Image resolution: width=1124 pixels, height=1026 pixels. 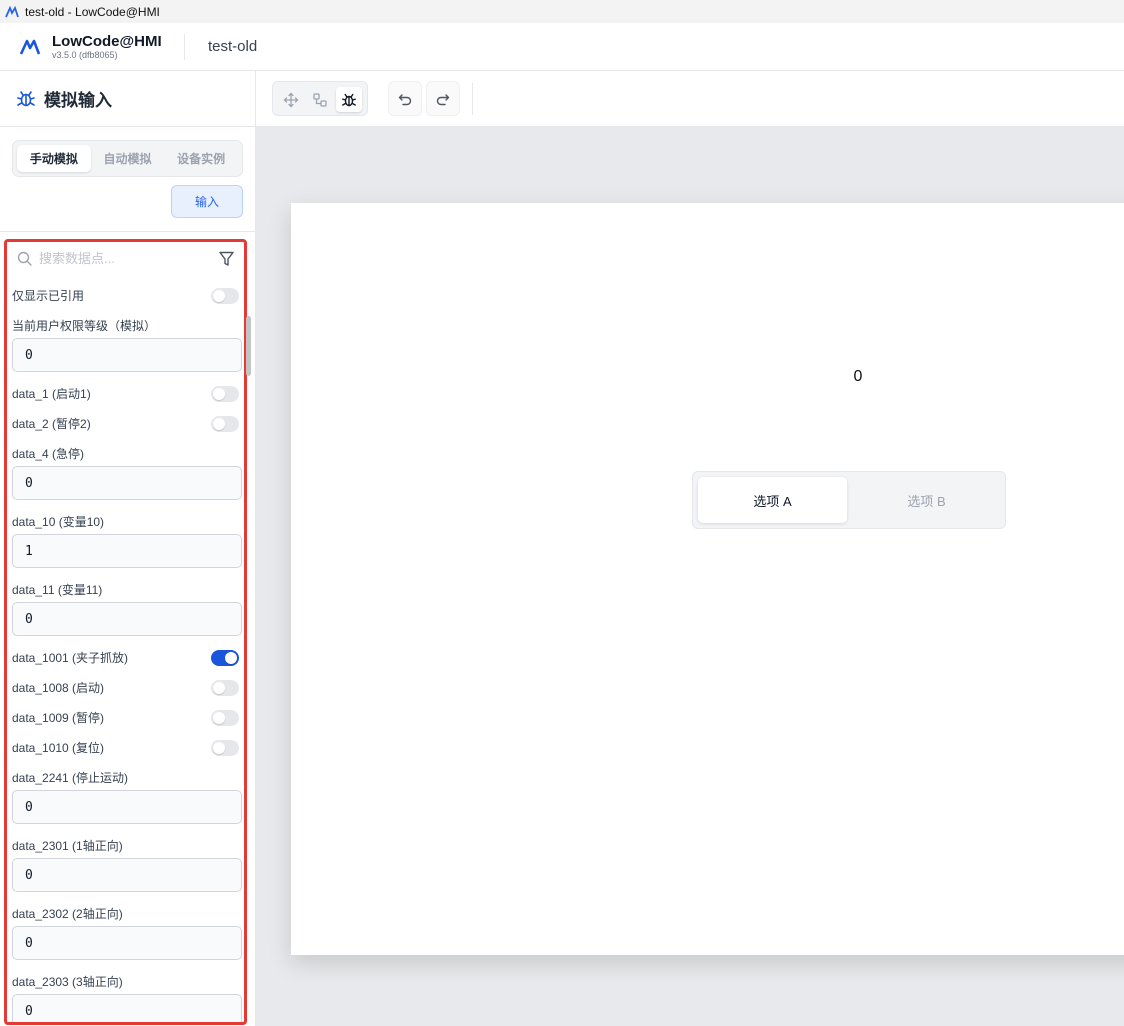 I want to click on row-label: data_2301 (1轴正向), so click(x=67, y=846).